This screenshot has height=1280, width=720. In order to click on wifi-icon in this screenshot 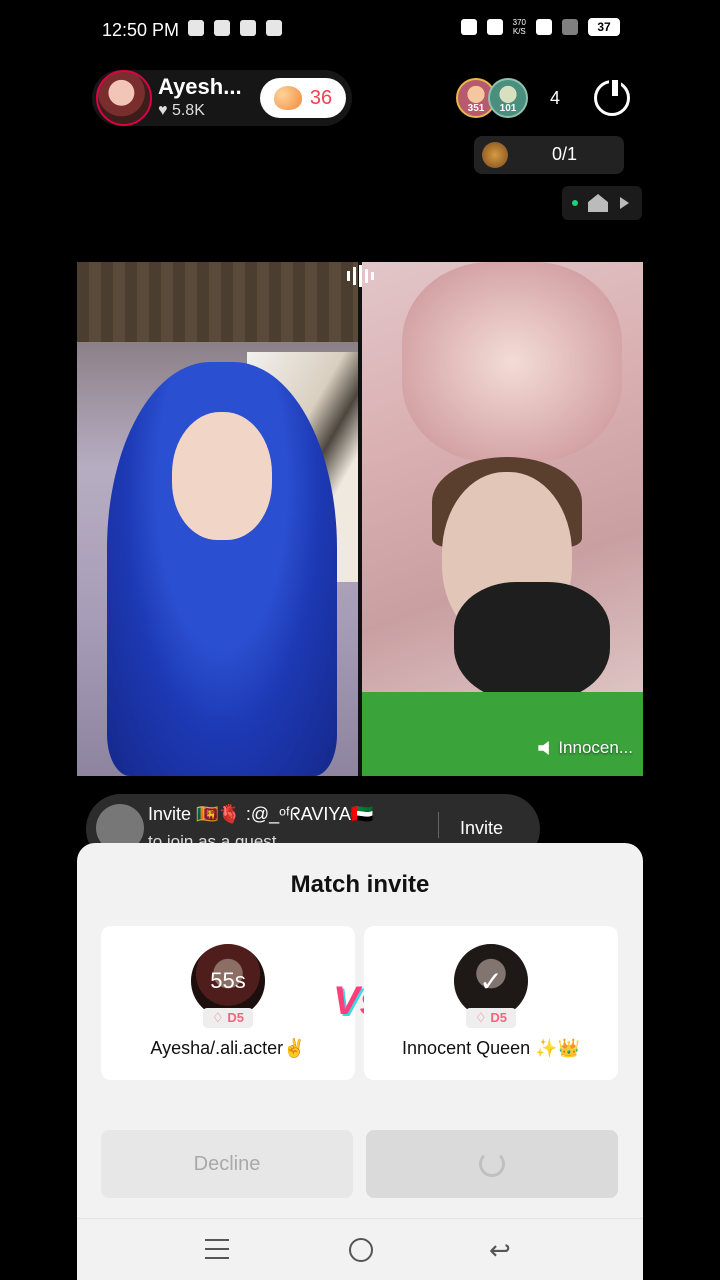, I will do `click(544, 27)`.